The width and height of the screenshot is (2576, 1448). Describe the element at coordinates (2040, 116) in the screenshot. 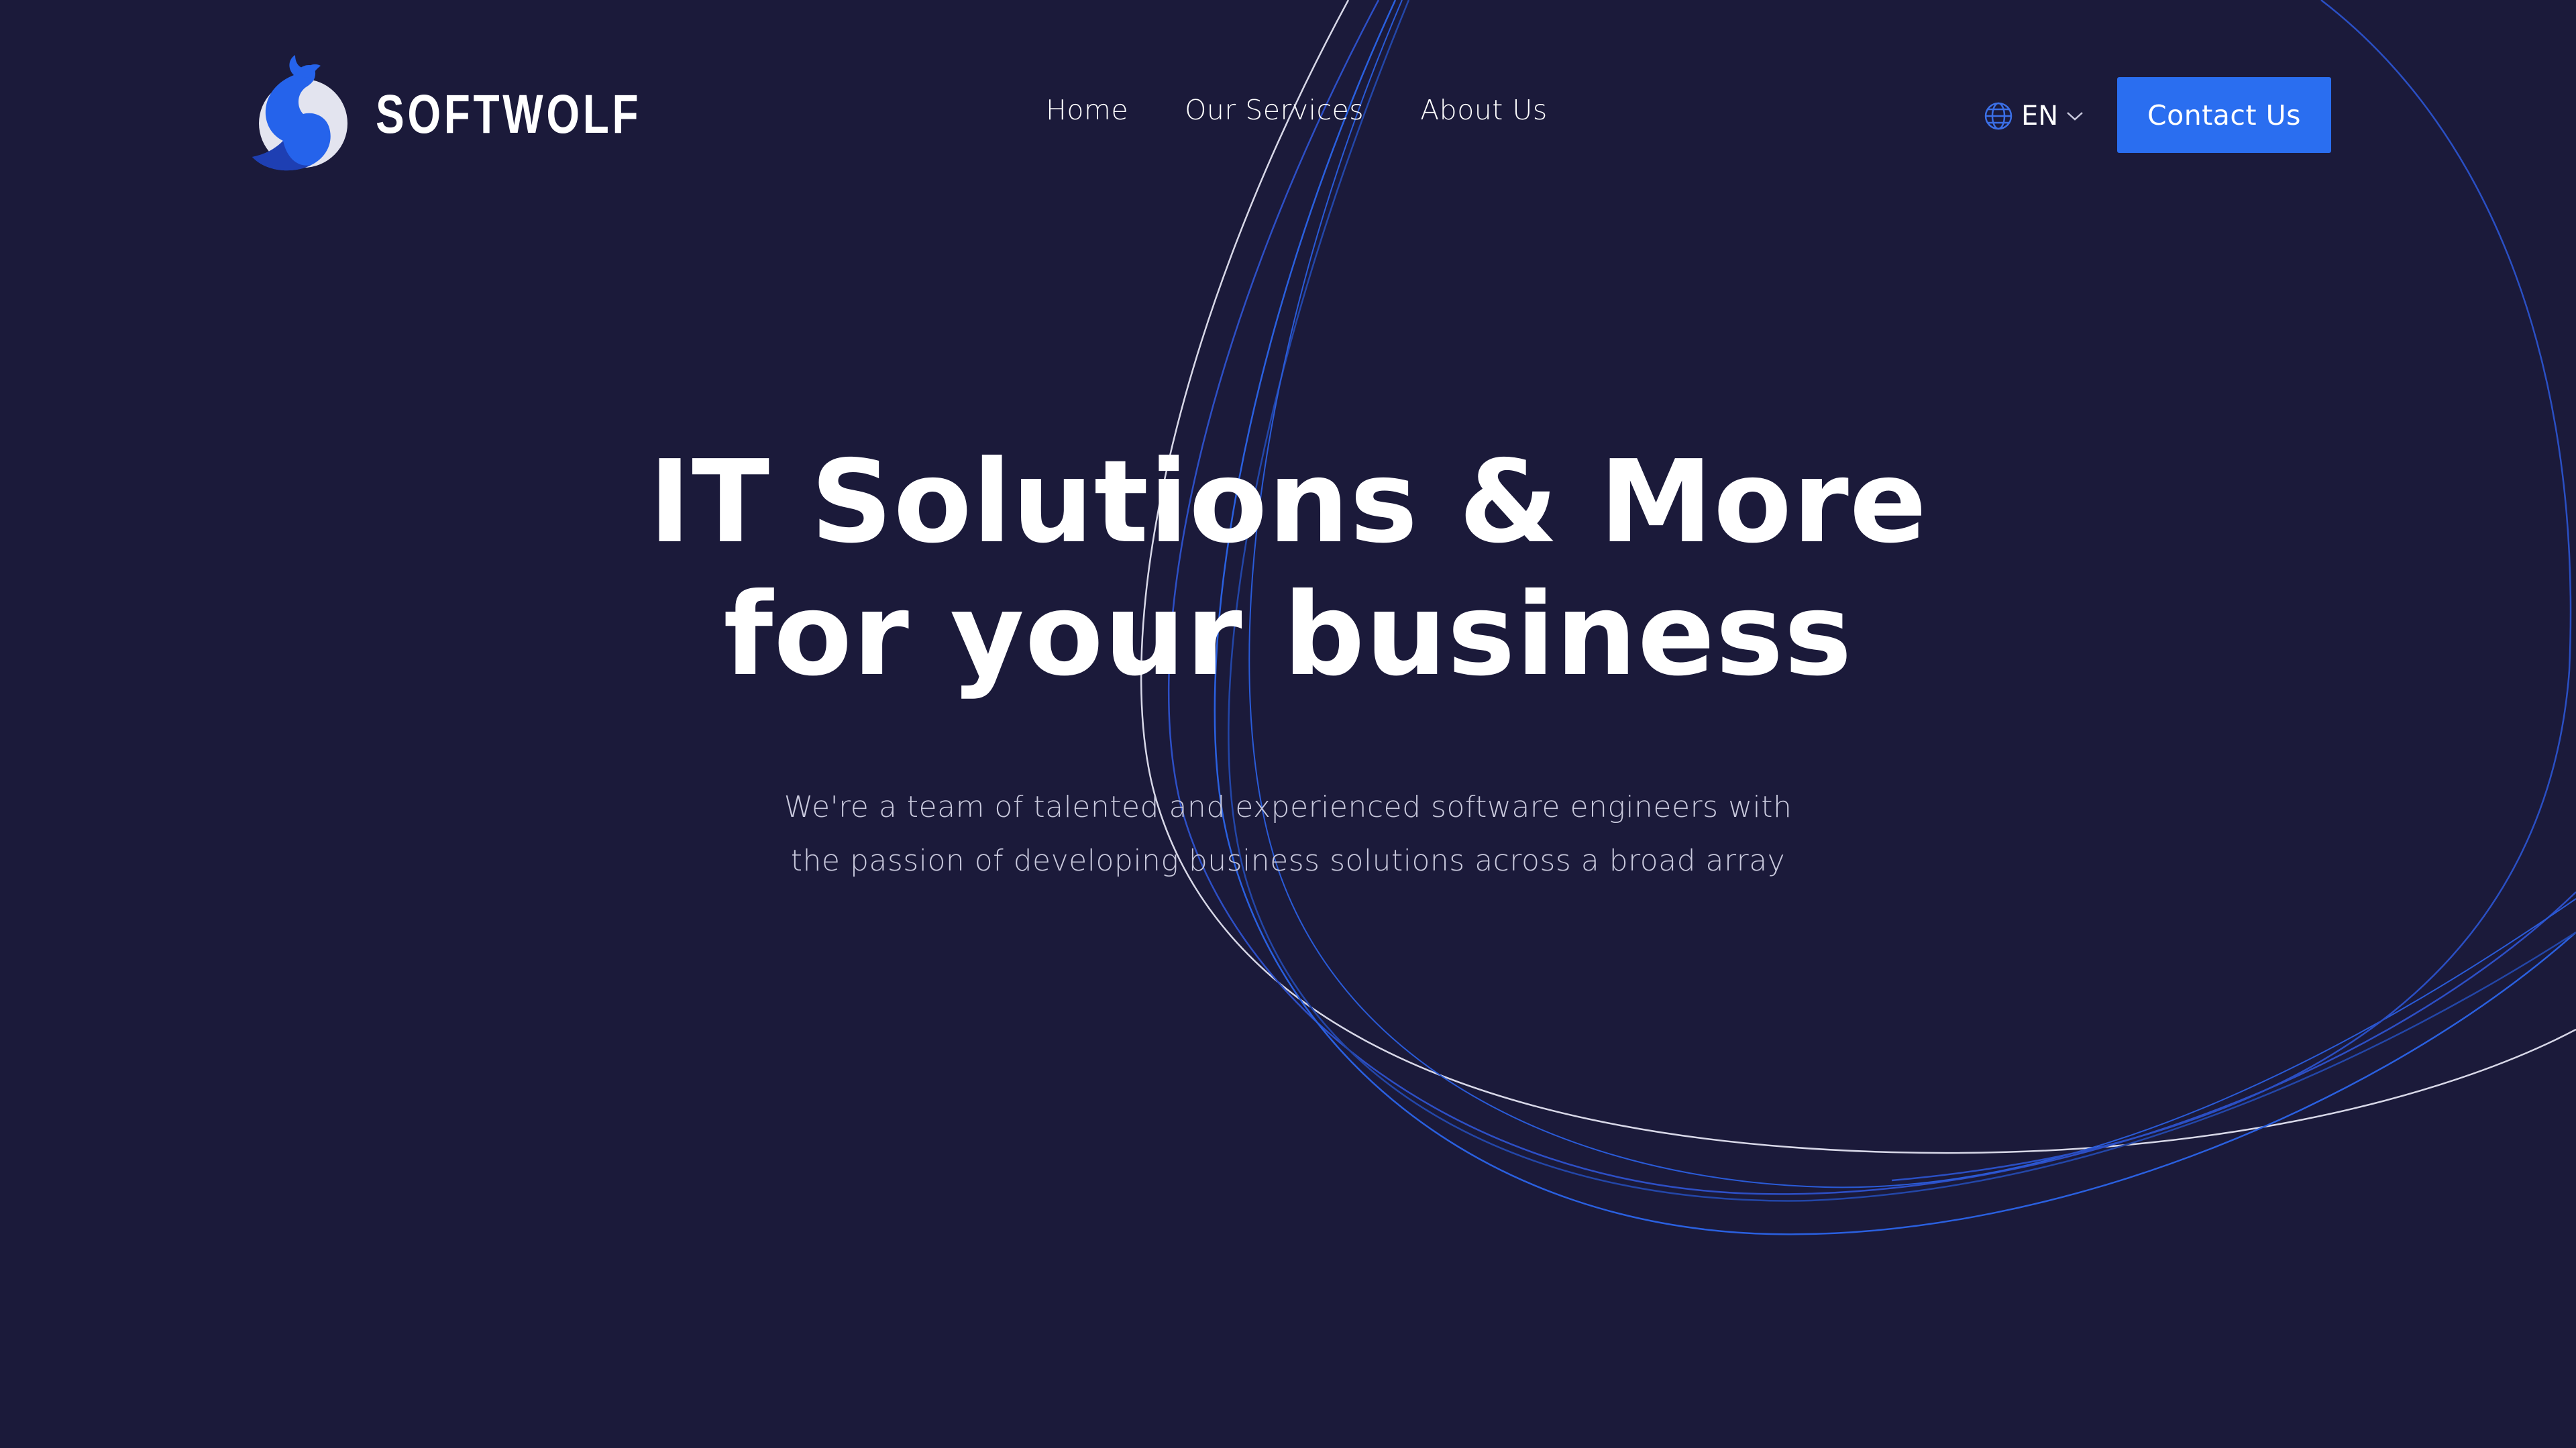

I see `language-code: EN` at that location.